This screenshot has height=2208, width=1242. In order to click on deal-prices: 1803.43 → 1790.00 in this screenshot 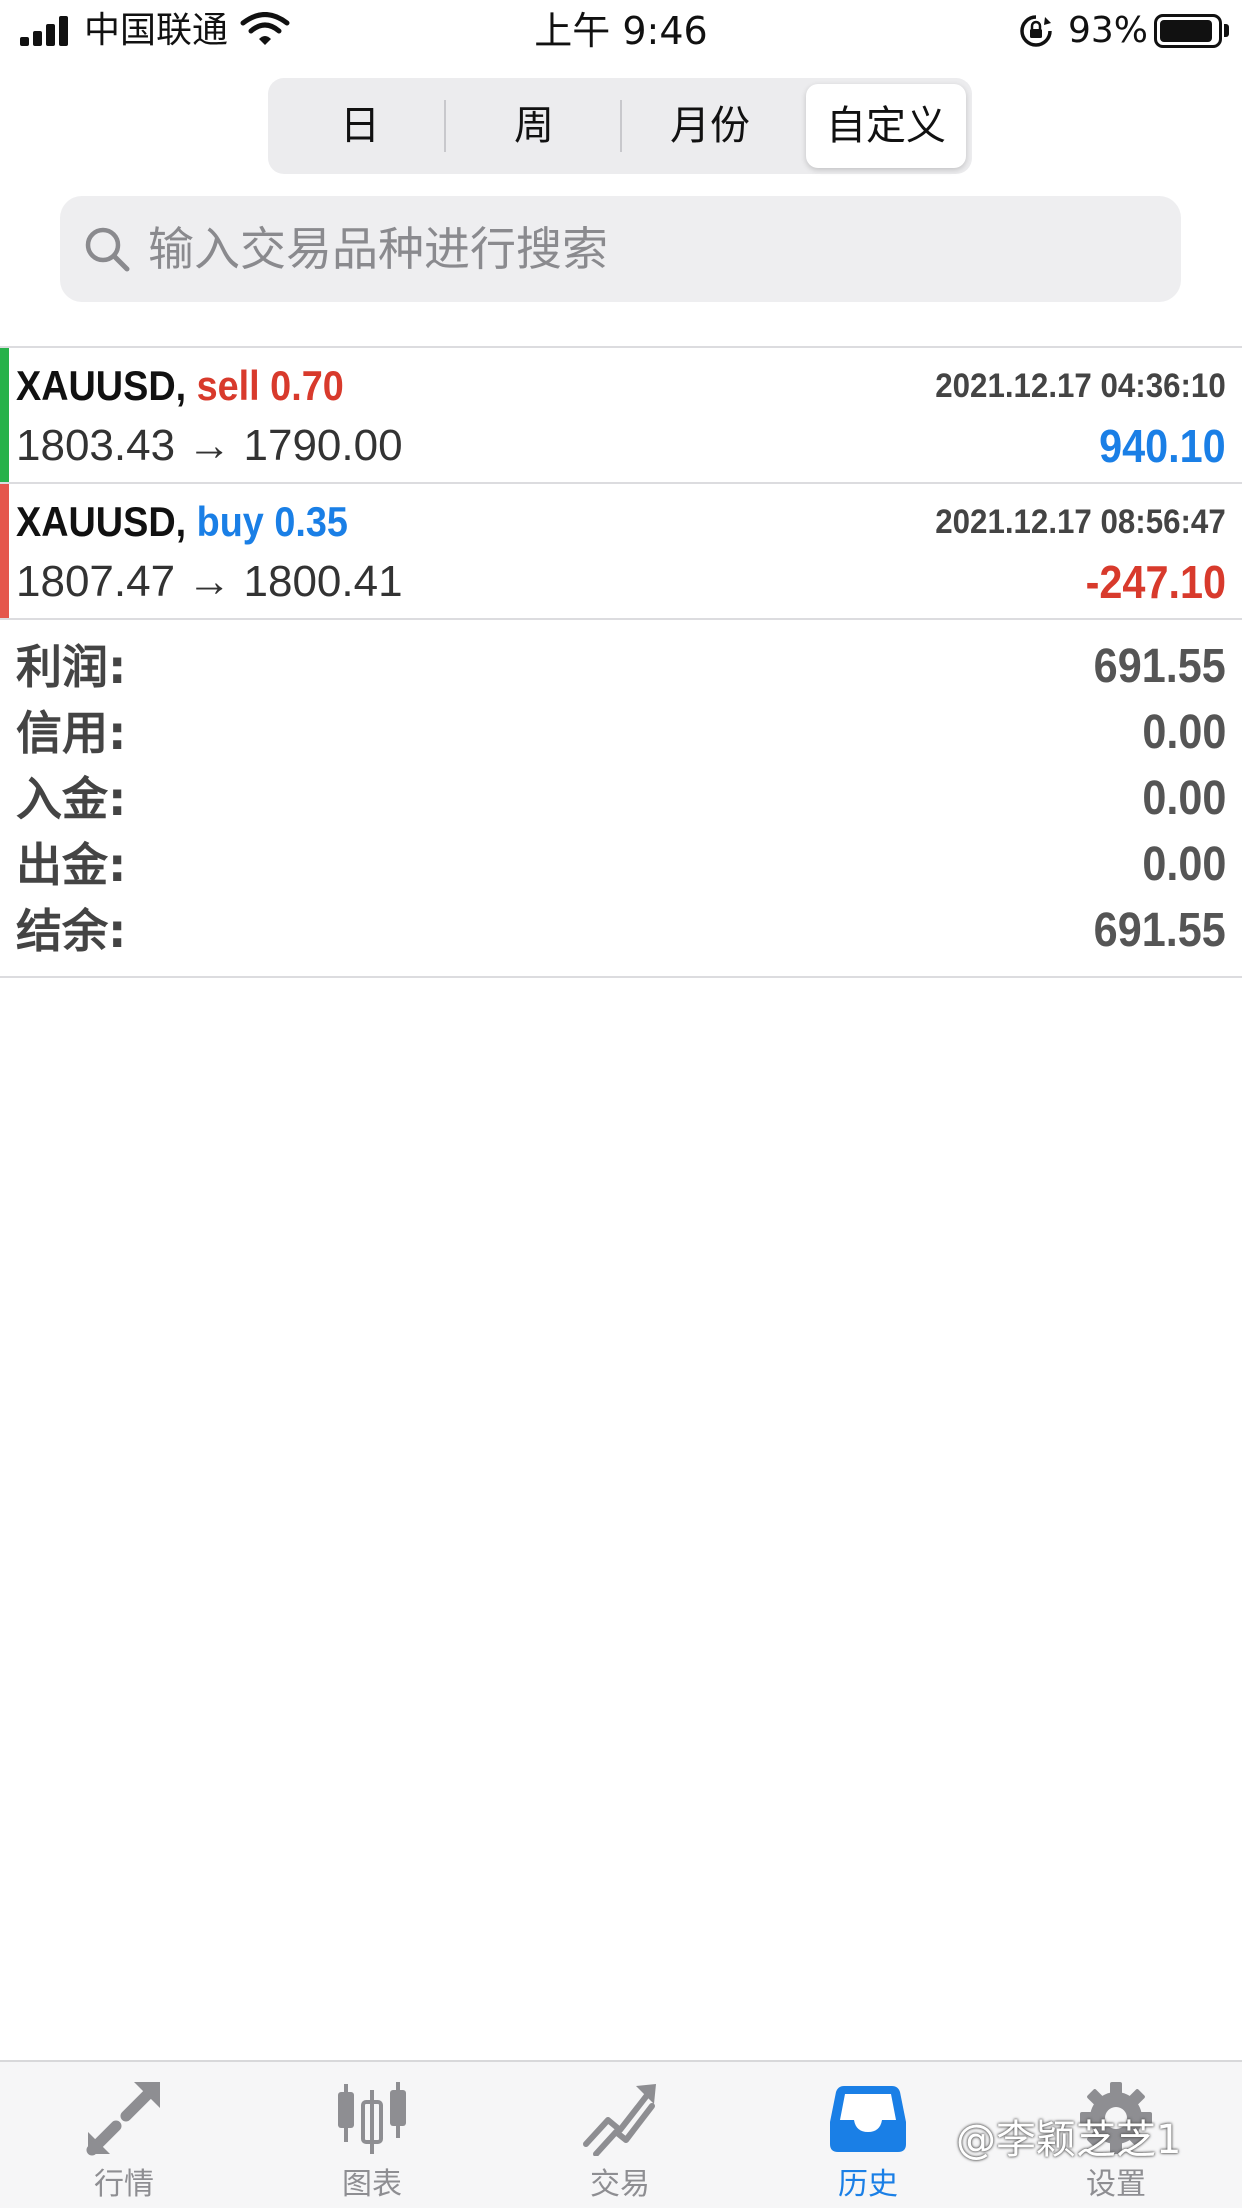, I will do `click(209, 445)`.